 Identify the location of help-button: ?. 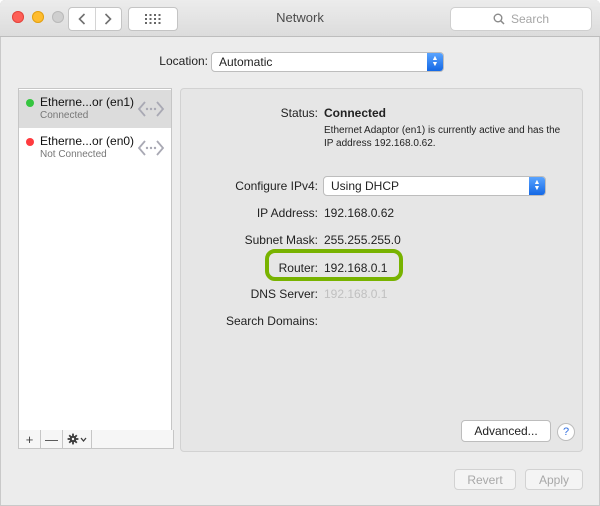
(566, 432).